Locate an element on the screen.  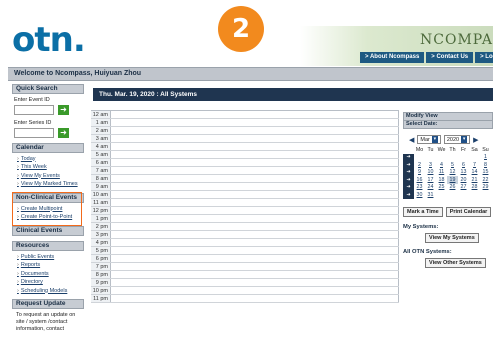
view-other-systems-button: View Other Systems is located at coordinates (455, 262).